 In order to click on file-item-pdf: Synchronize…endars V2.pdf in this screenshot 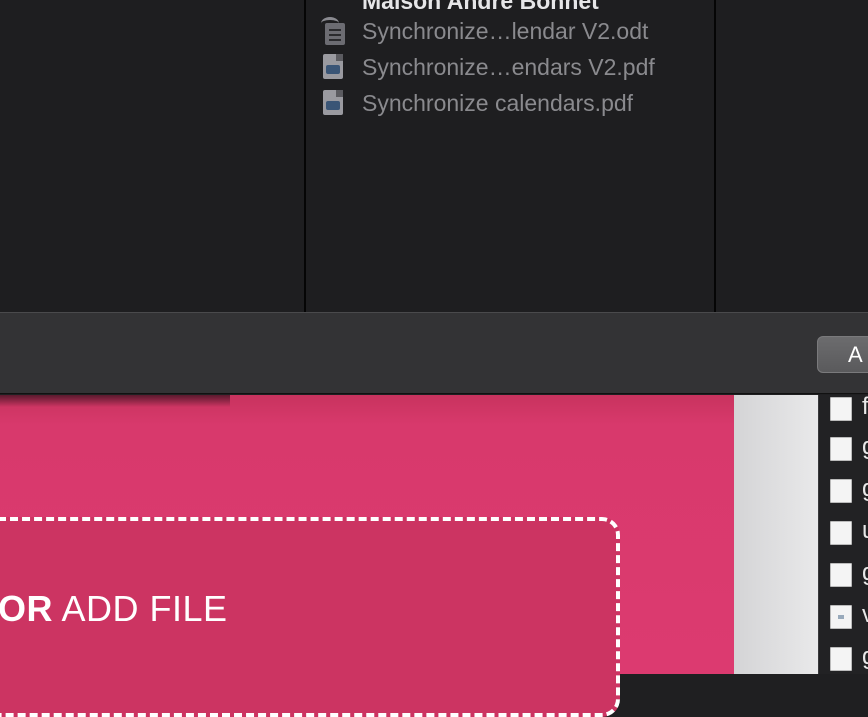, I will do `click(513, 67)`.